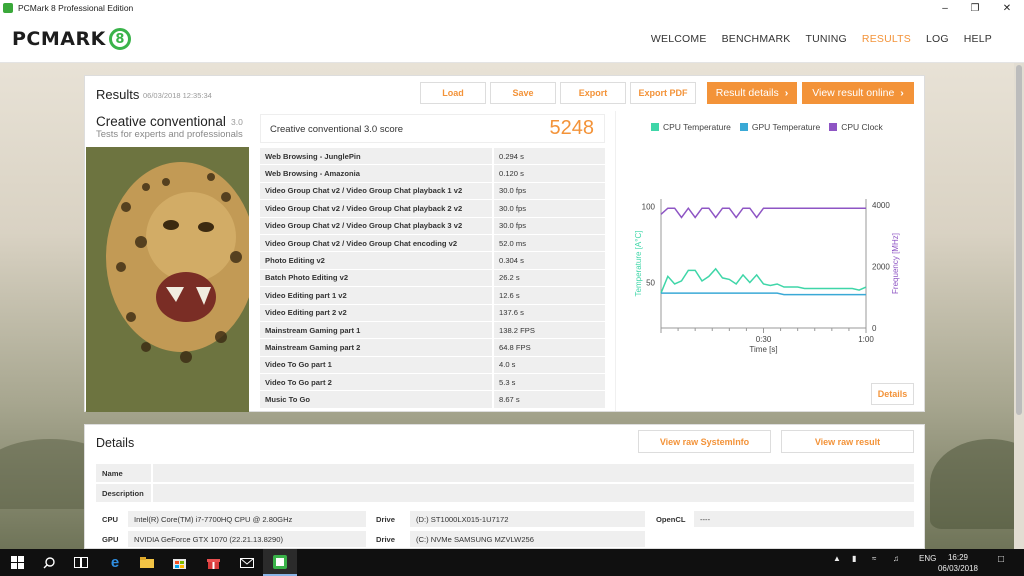 The width and height of the screenshot is (1024, 576). Describe the element at coordinates (462, 519) in the screenshot. I see `drive-value: (D:) ST1000LX015-1U7172` at that location.